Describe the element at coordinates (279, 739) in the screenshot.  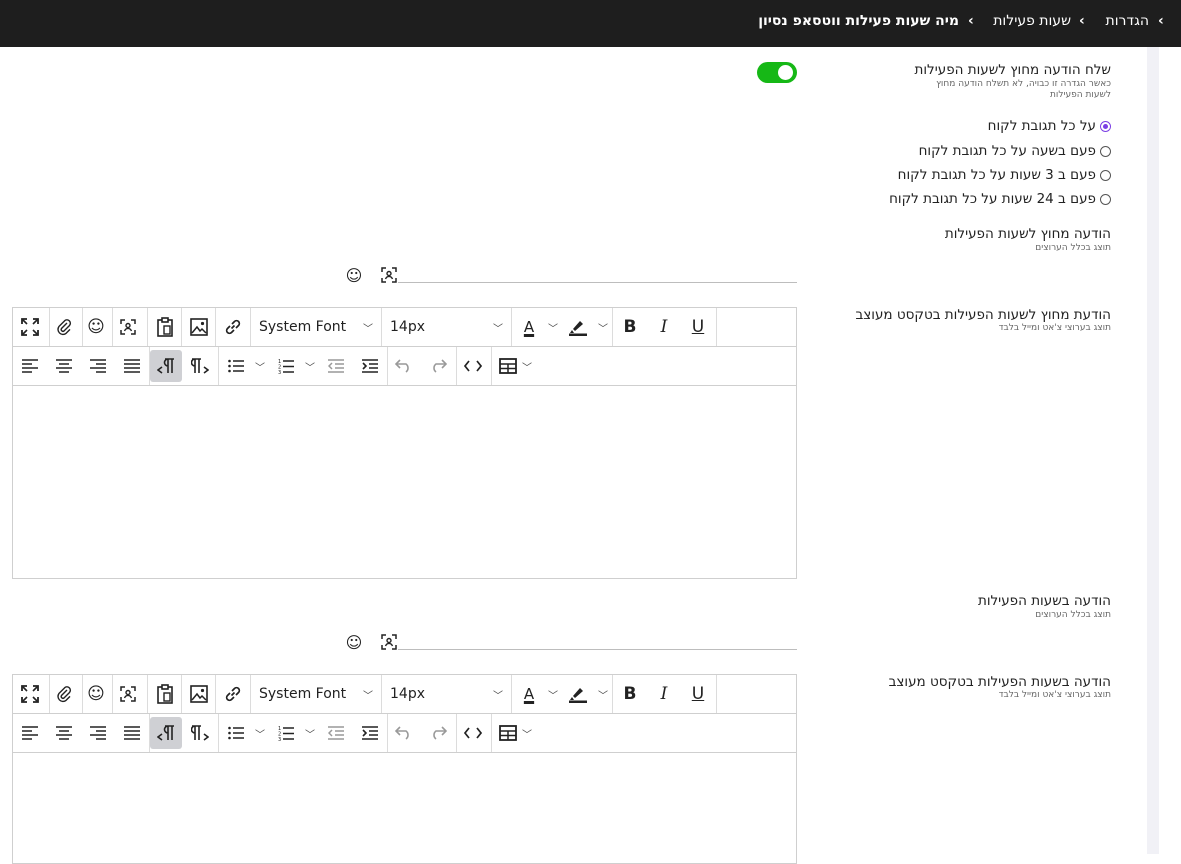
I see `svg-text: 3` at that location.